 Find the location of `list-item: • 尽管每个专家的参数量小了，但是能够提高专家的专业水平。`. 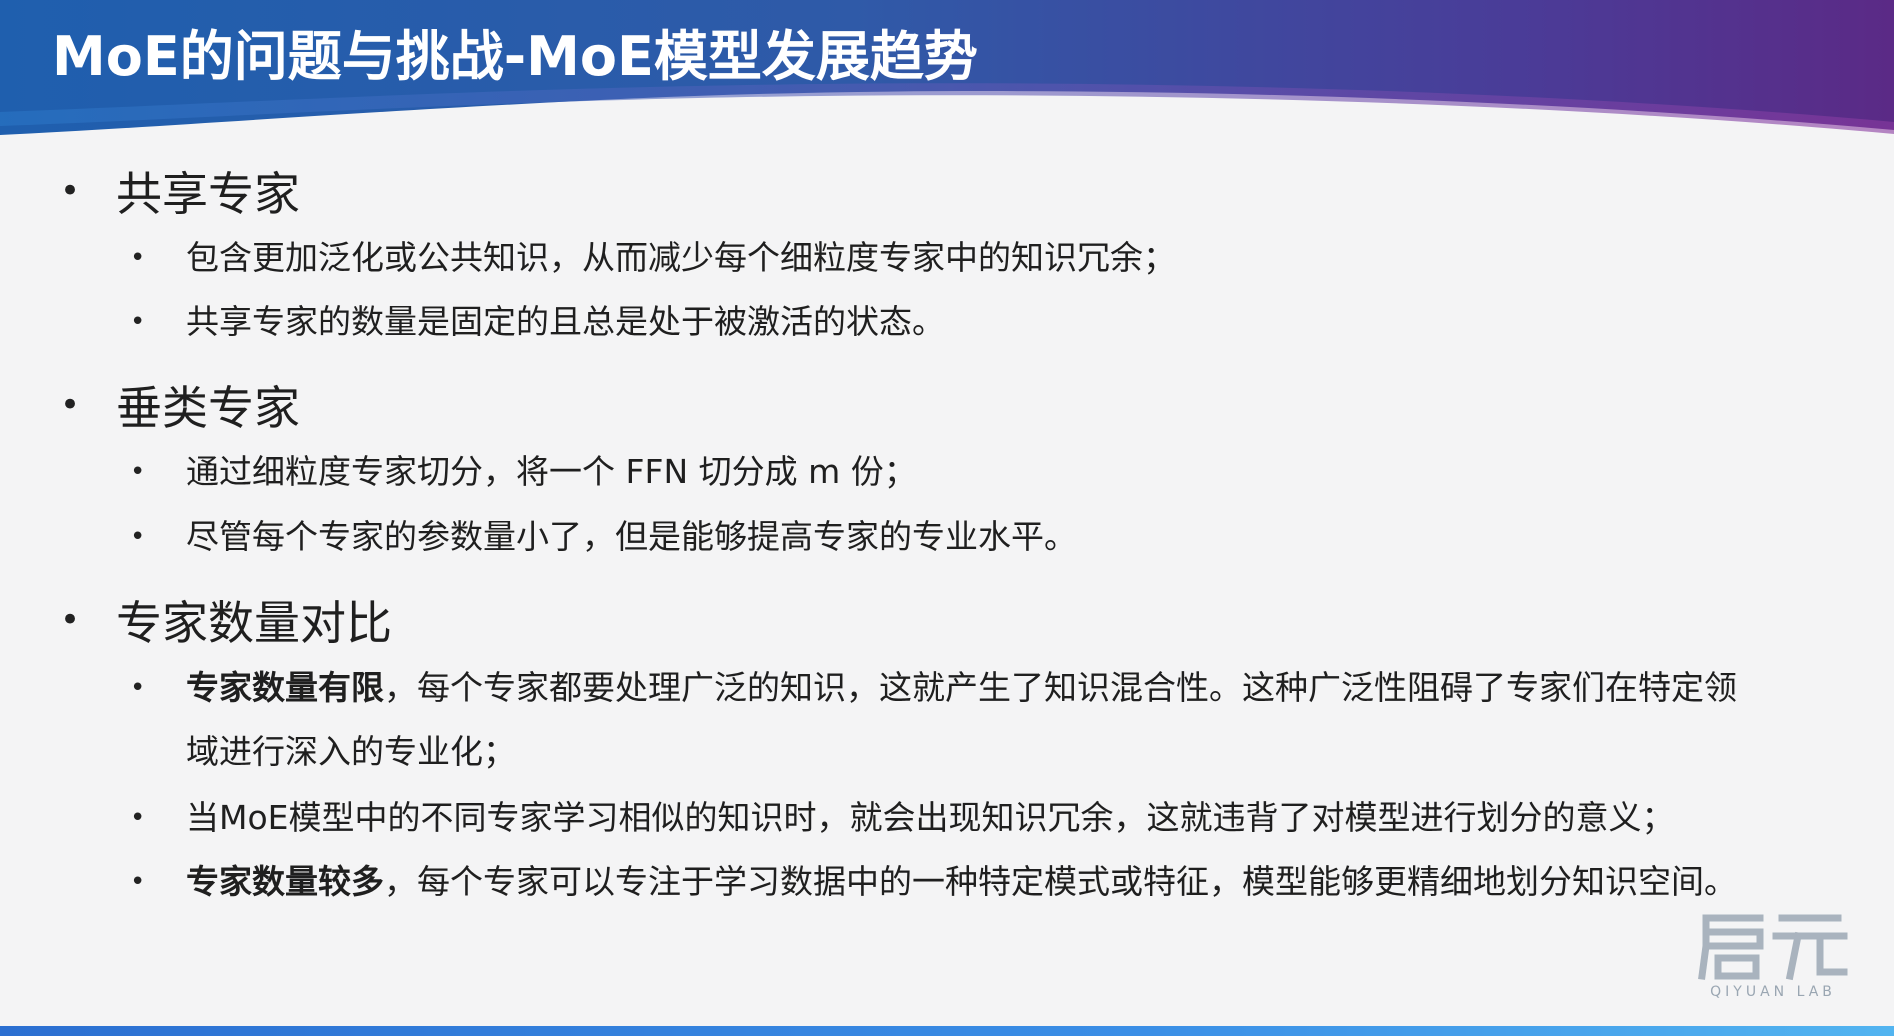

list-item: • 尽管每个专家的参数量小了，但是能够提高专家的专业水平。 is located at coordinates (960, 537).